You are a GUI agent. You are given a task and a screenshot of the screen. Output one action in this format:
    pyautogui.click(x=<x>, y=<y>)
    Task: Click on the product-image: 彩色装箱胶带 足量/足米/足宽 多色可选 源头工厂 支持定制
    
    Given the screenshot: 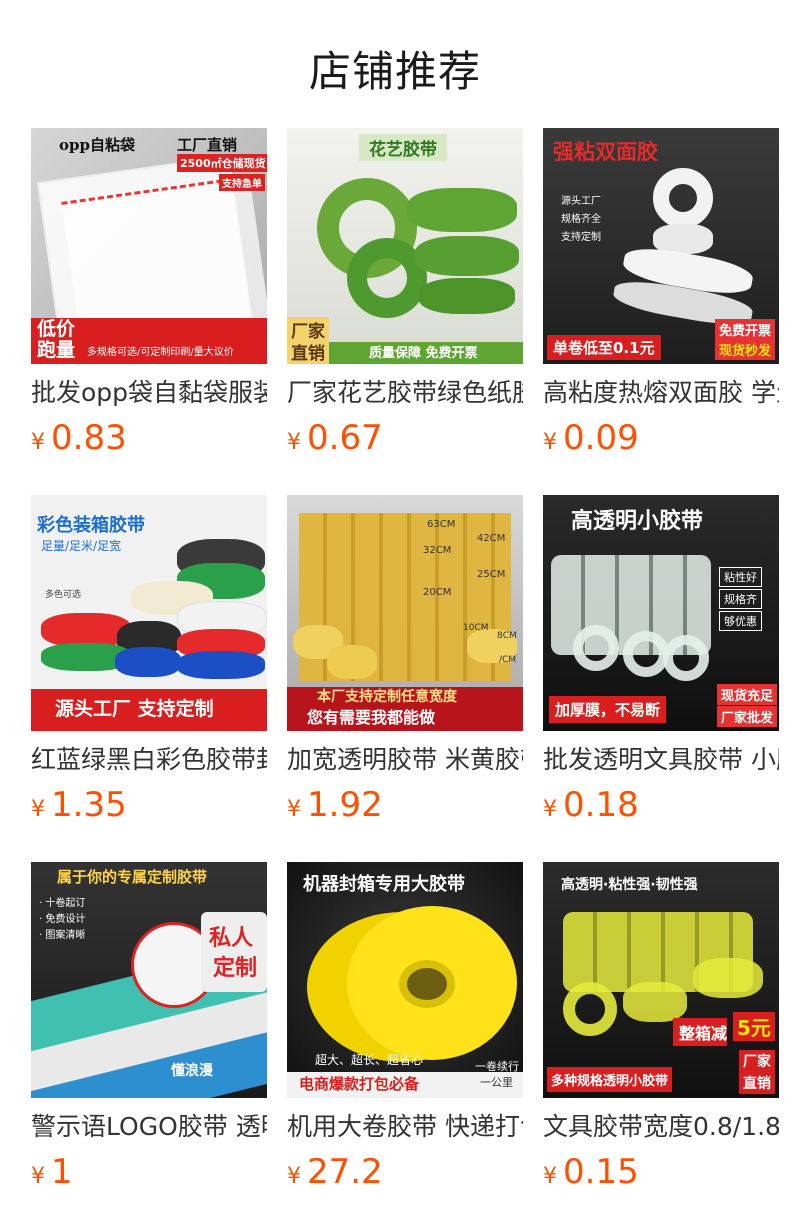 What is the action you would take?
    pyautogui.click(x=149, y=613)
    